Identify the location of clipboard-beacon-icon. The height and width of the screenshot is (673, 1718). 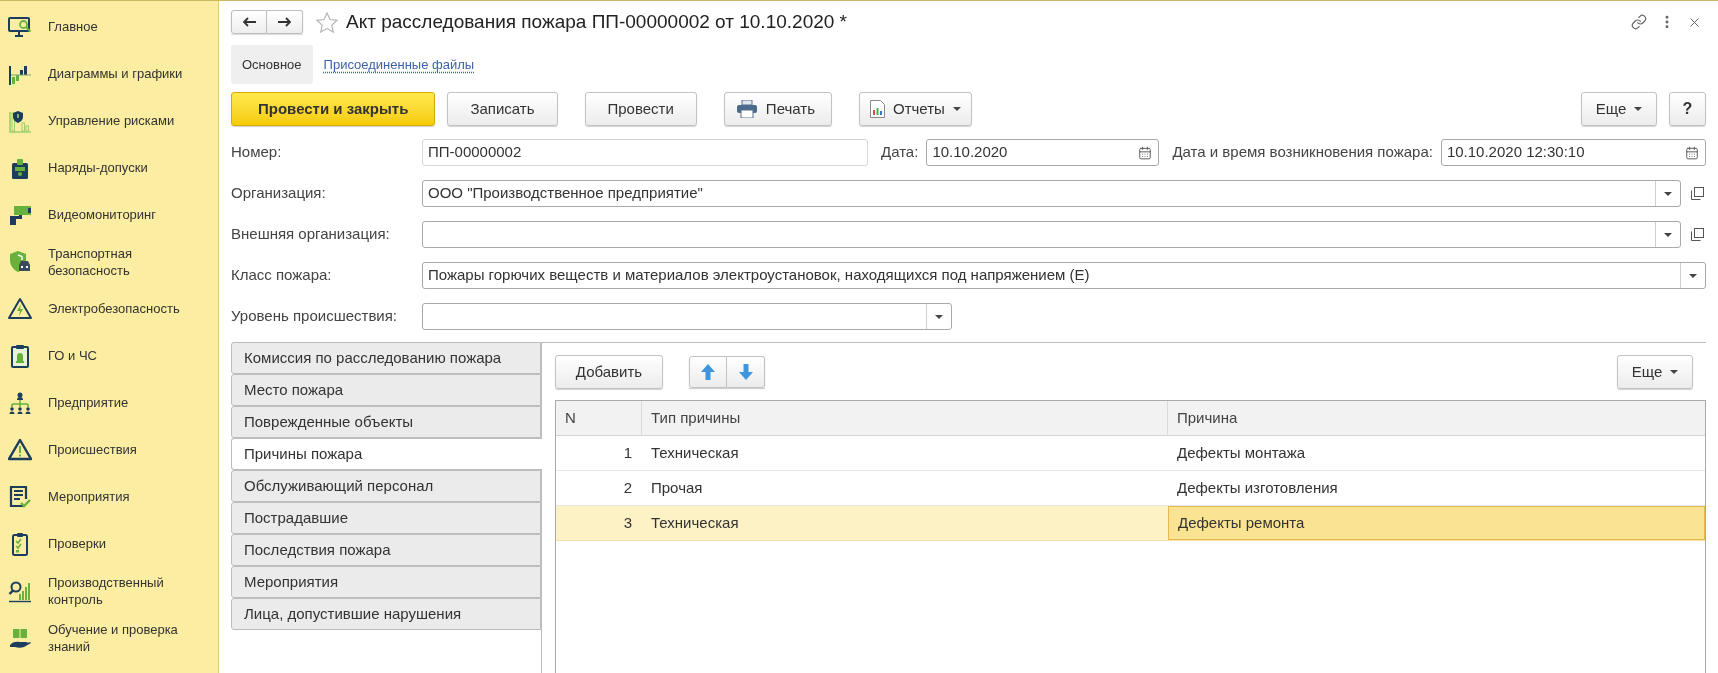
(20, 355).